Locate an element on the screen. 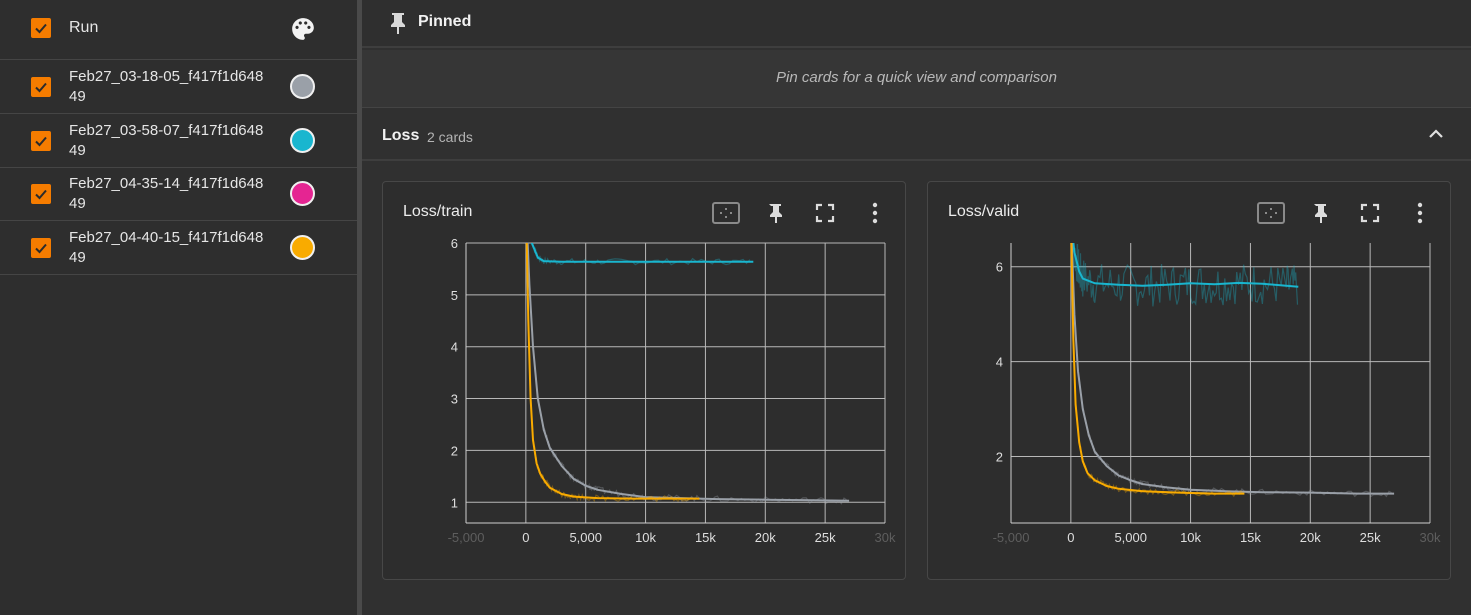  chevron-up-icon is located at coordinates (1436, 134).